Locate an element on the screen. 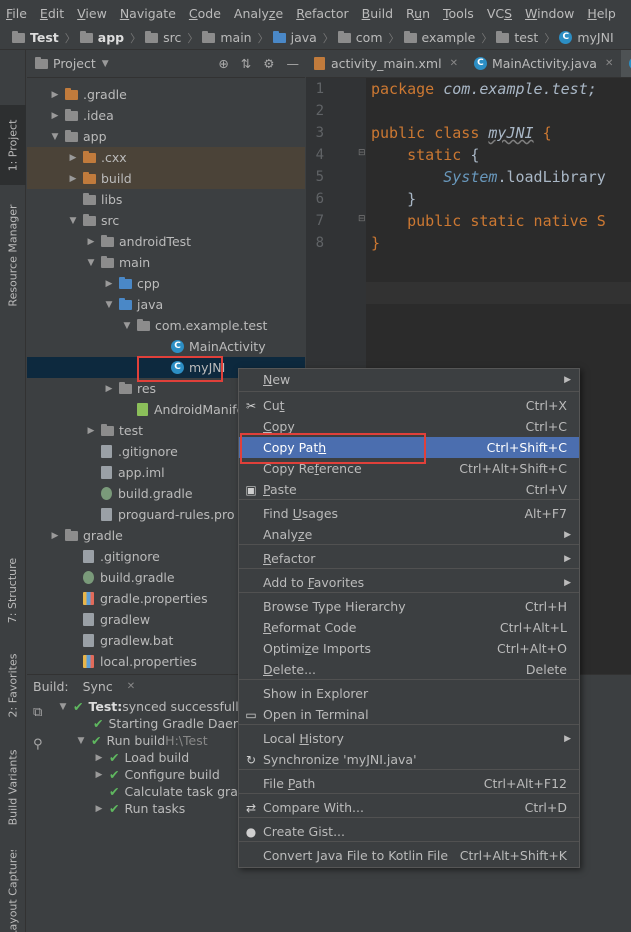 This screenshot has width=631, height=932. menu-window: Window is located at coordinates (549, 13).